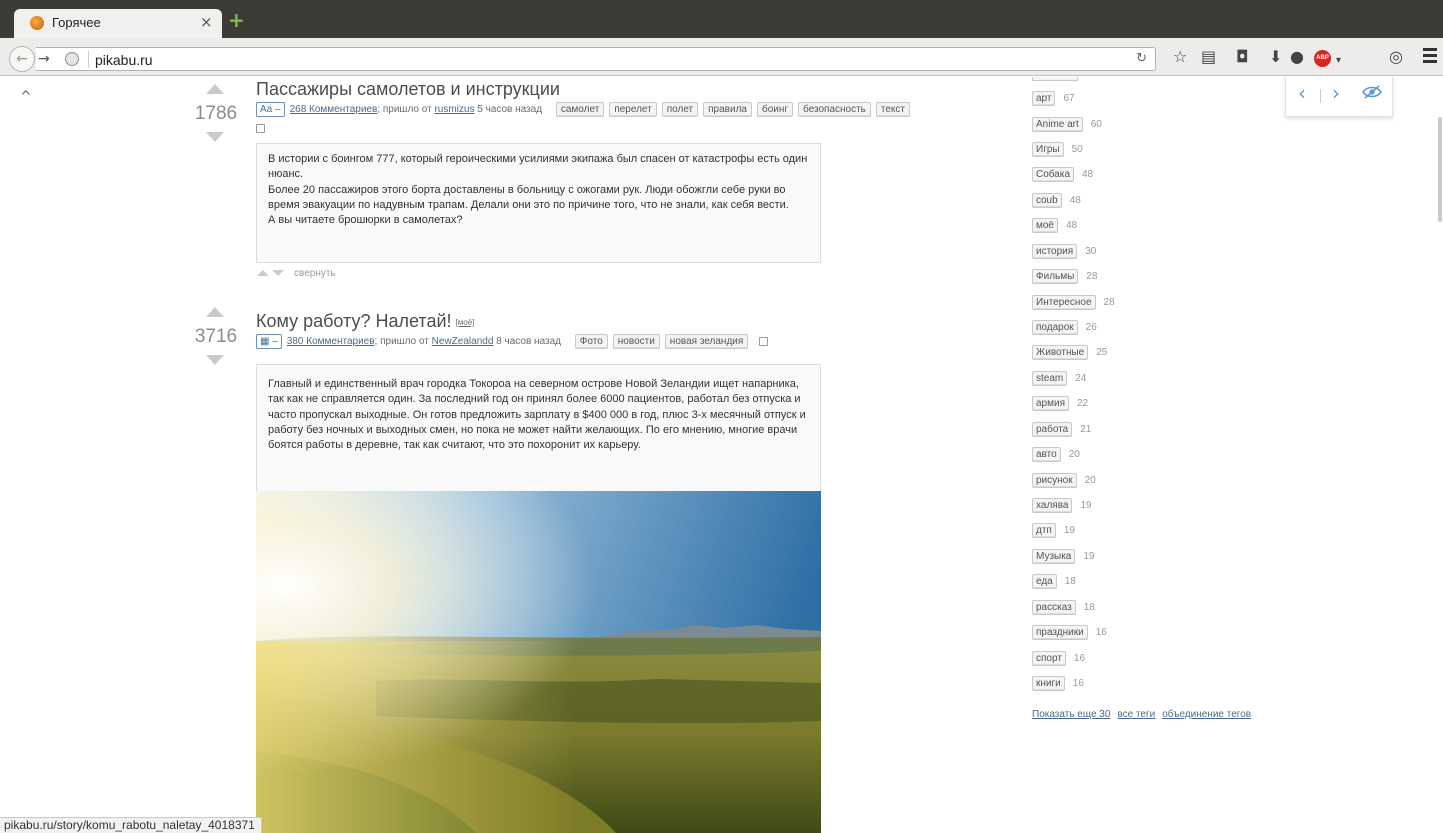 This screenshot has width=1443, height=833. I want to click on next-story-icon: ›, so click(1336, 93).